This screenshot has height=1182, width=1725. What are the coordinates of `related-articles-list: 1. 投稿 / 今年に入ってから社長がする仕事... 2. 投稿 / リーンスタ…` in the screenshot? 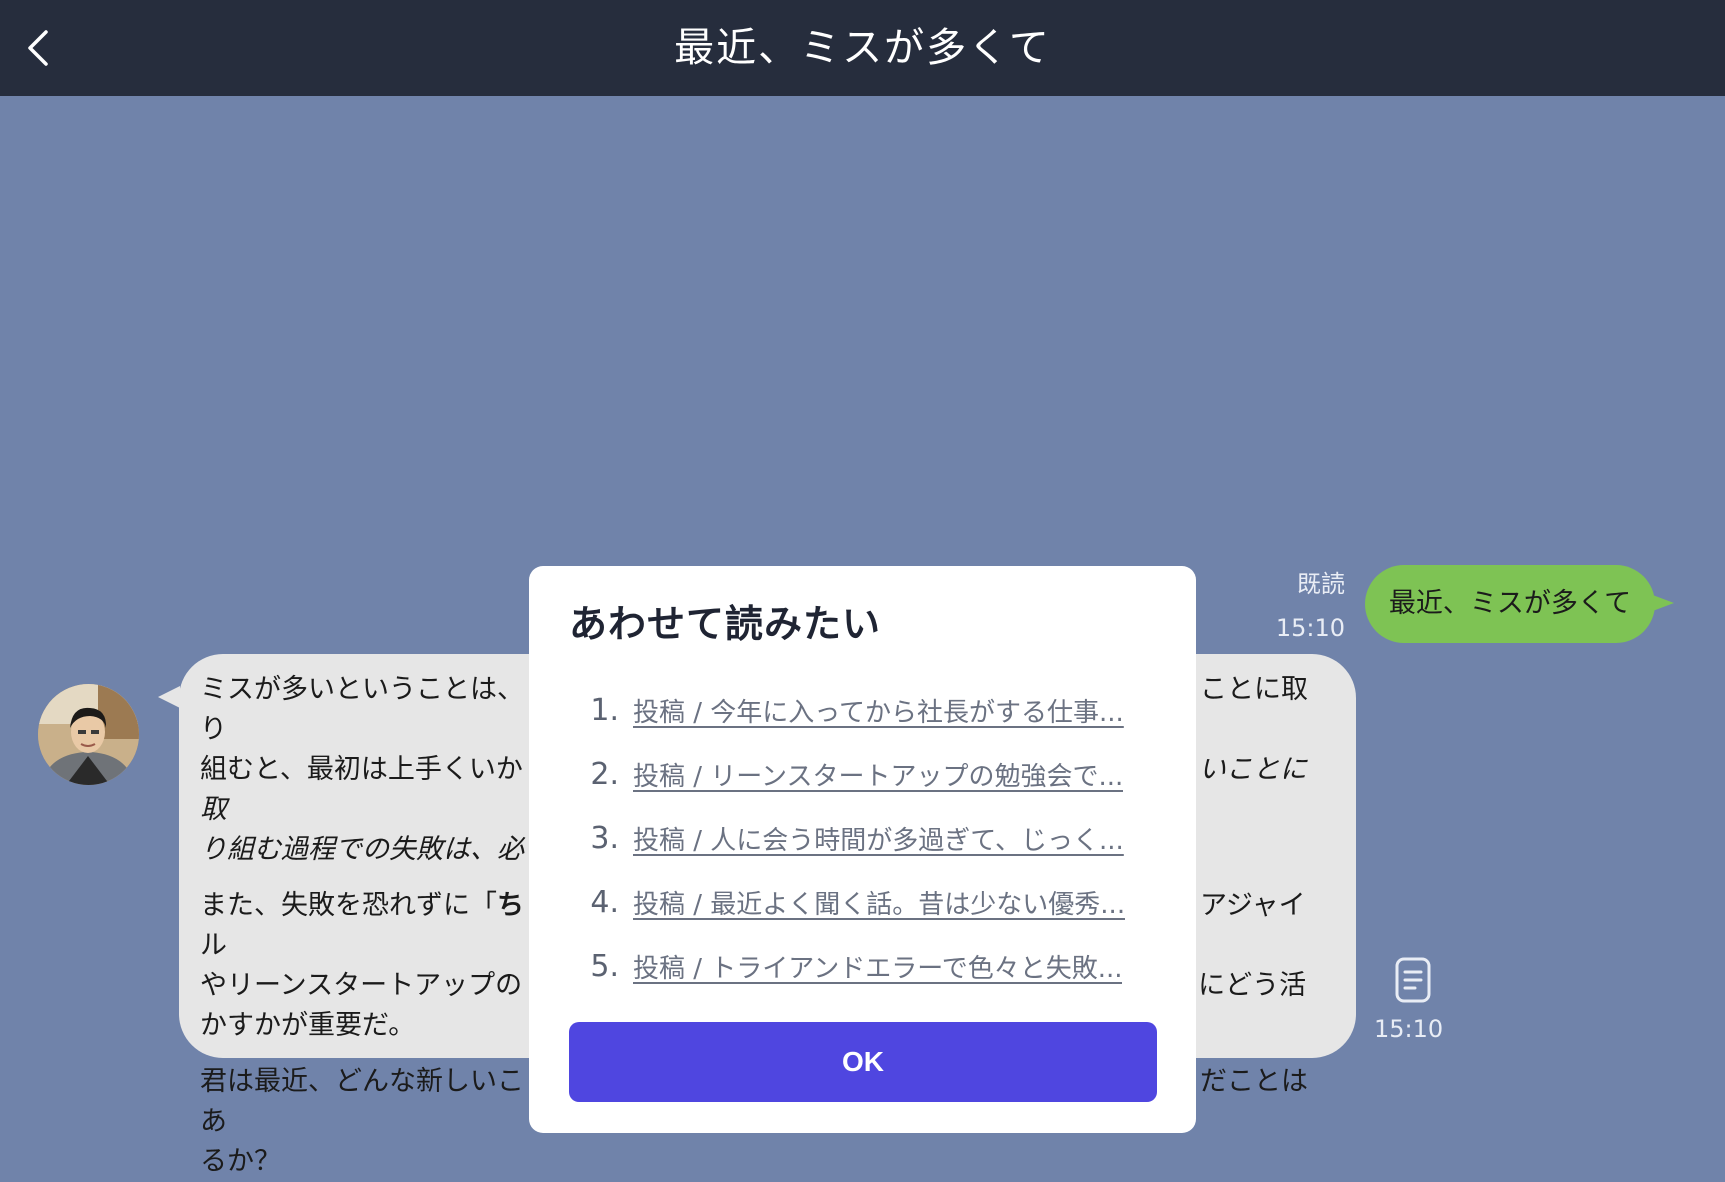 It's located at (862, 838).